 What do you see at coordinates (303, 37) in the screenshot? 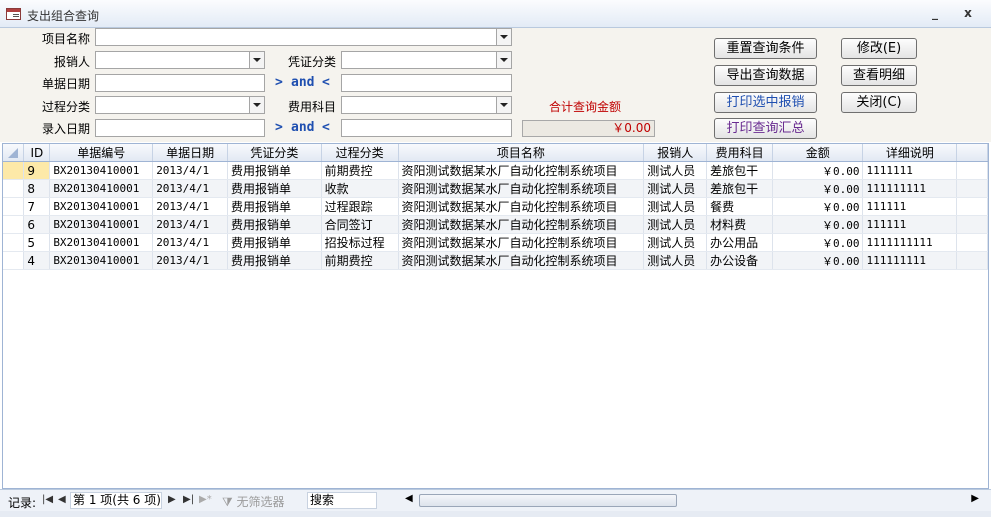
I see `project-name-combo` at bounding box center [303, 37].